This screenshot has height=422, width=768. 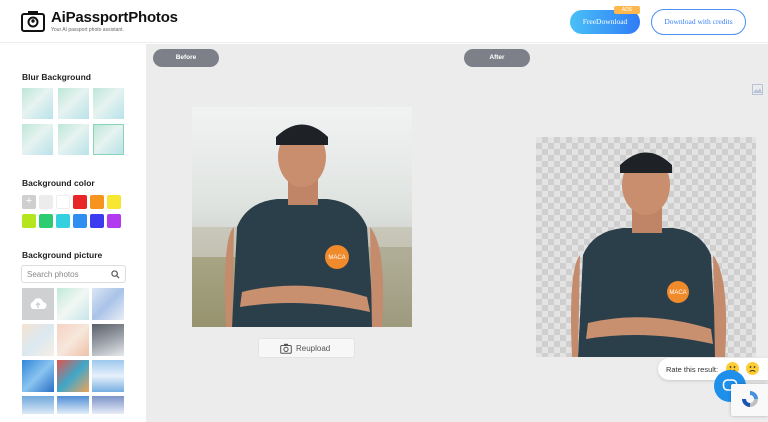 I want to click on app-title: AiPassportPhotos, so click(x=114, y=17).